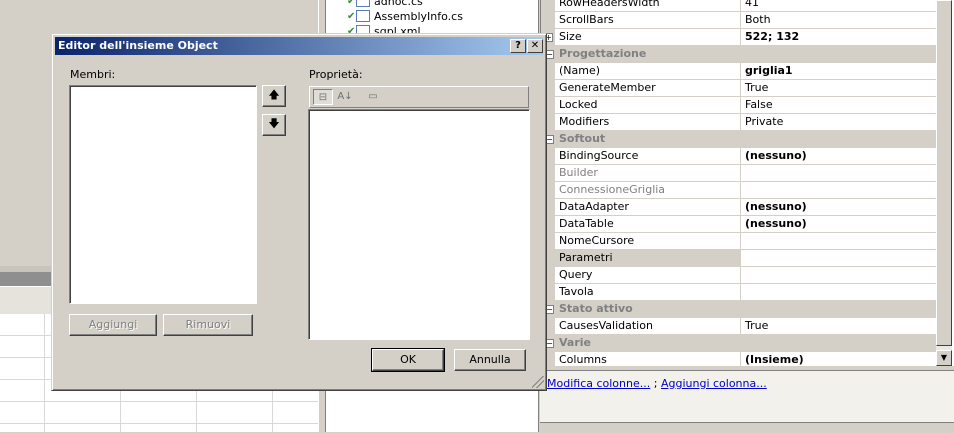 This screenshot has width=954, height=433. What do you see at coordinates (596, 308) in the screenshot?
I see `category-label: Stato attivo` at bounding box center [596, 308].